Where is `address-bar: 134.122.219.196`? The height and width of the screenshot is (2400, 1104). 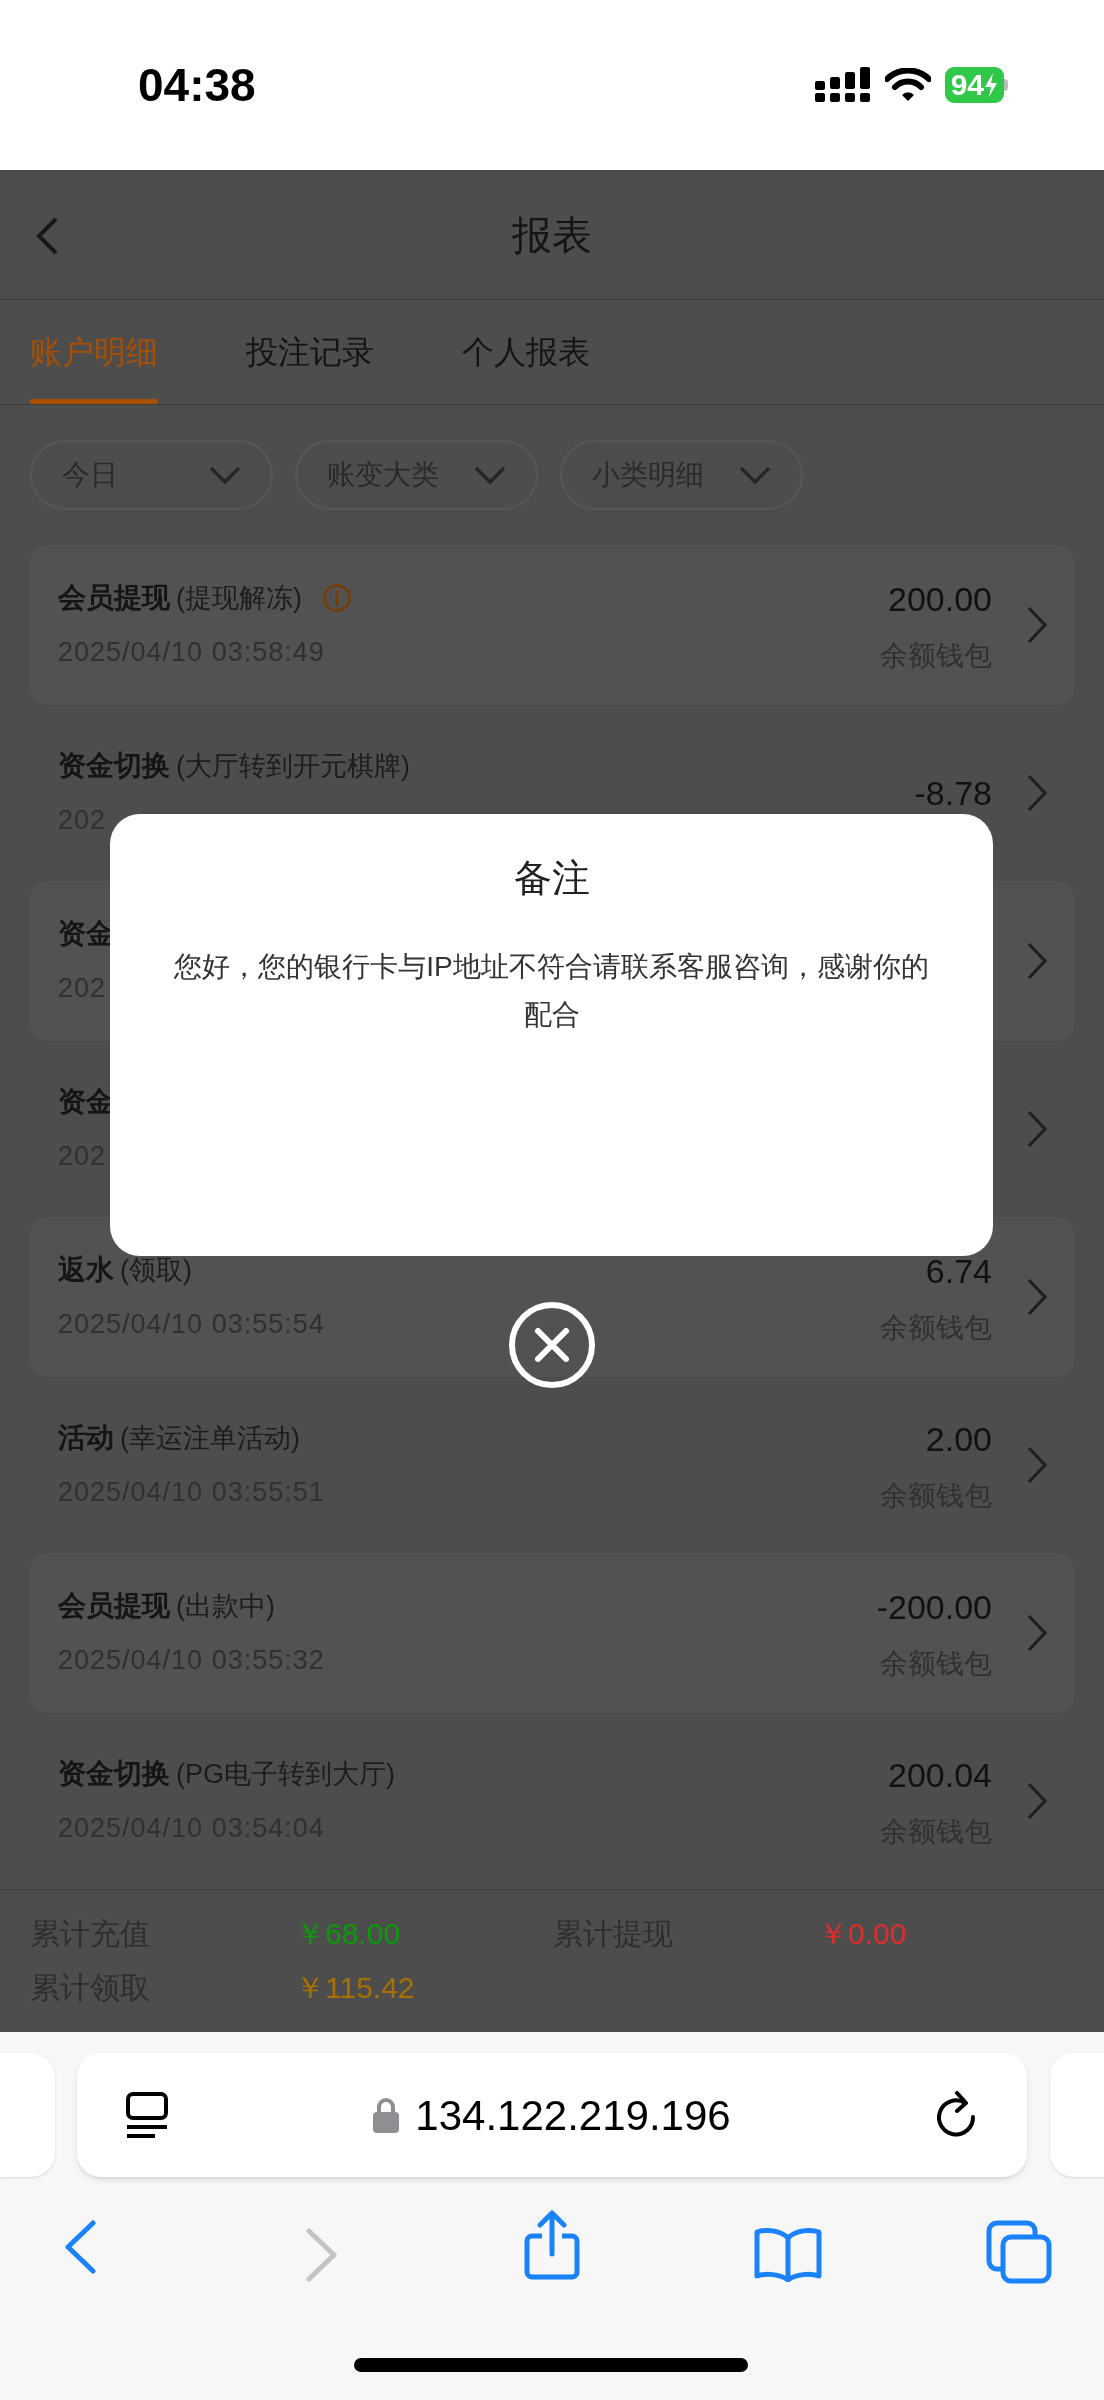
address-bar: 134.122.219.196 is located at coordinates (552, 2115).